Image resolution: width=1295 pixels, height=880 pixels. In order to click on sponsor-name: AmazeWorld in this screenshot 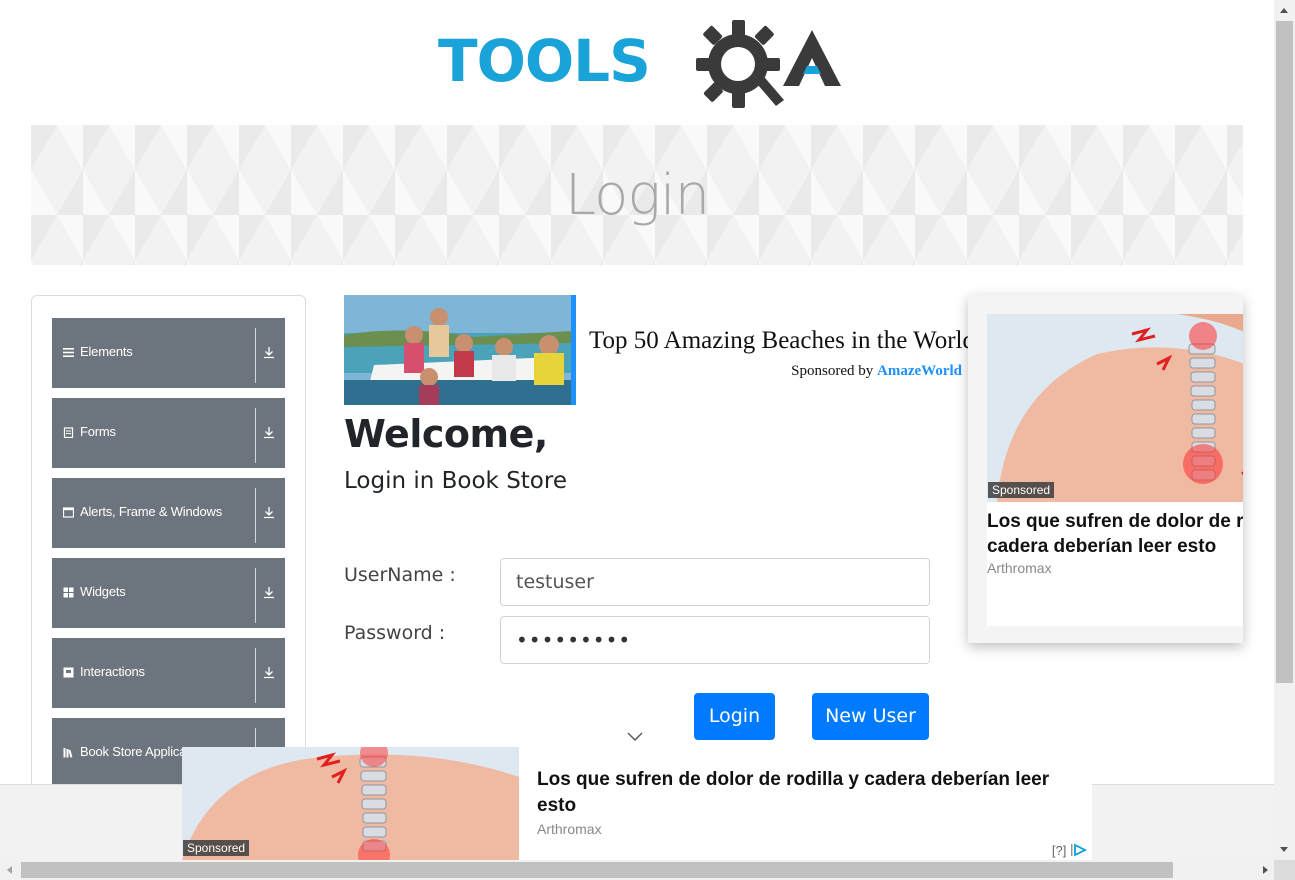, I will do `click(919, 371)`.